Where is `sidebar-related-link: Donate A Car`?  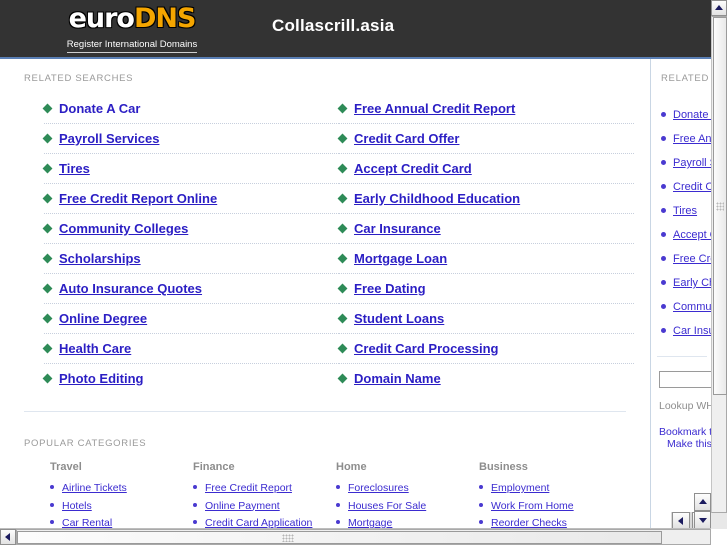 sidebar-related-link: Donate A Car is located at coordinates (692, 115).